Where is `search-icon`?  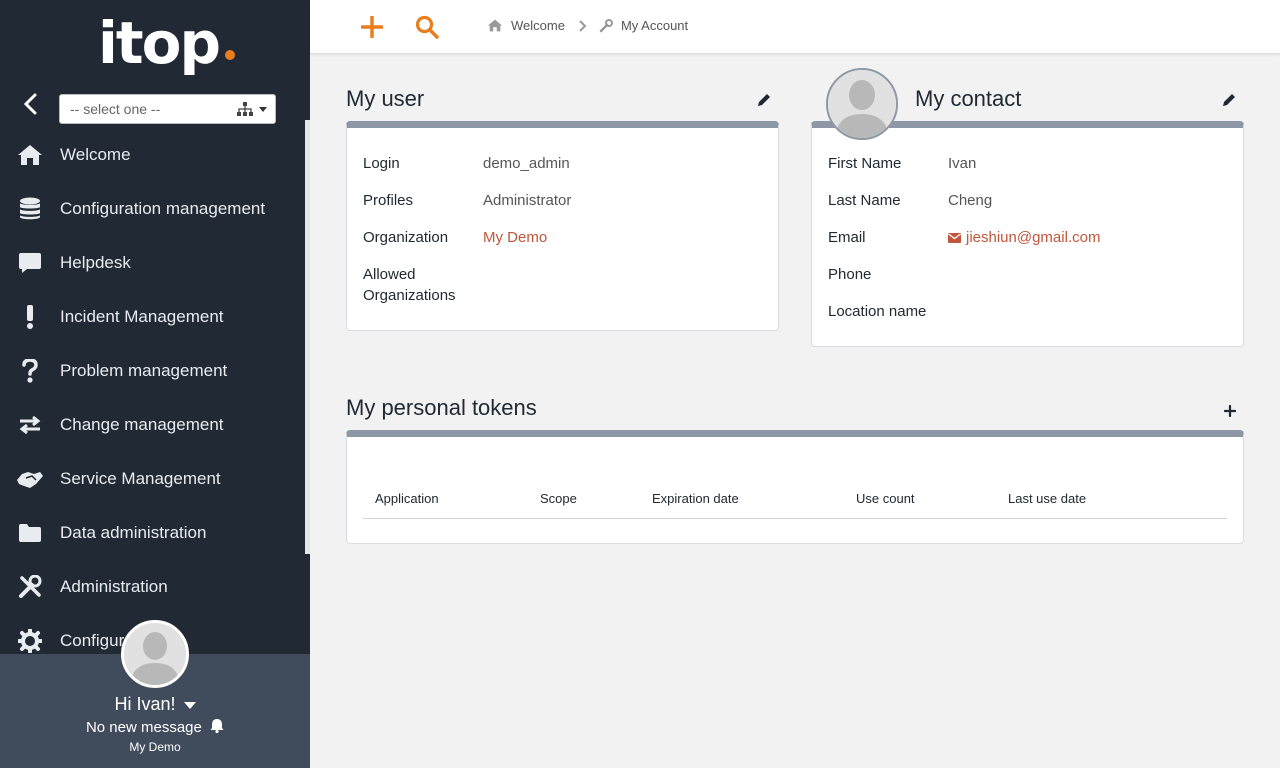
search-icon is located at coordinates (427, 27).